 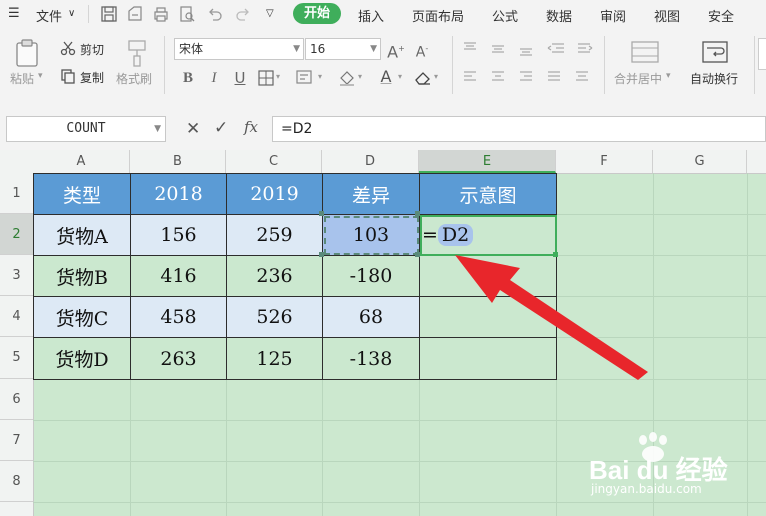 What do you see at coordinates (109, 14) in the screenshot?
I see `save-icon` at bounding box center [109, 14].